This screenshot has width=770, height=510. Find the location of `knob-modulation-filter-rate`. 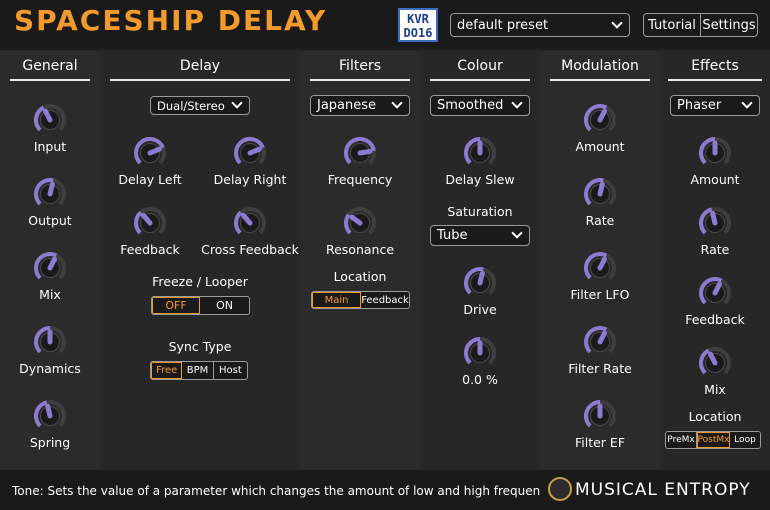

knob-modulation-filter-rate is located at coordinates (600, 342).